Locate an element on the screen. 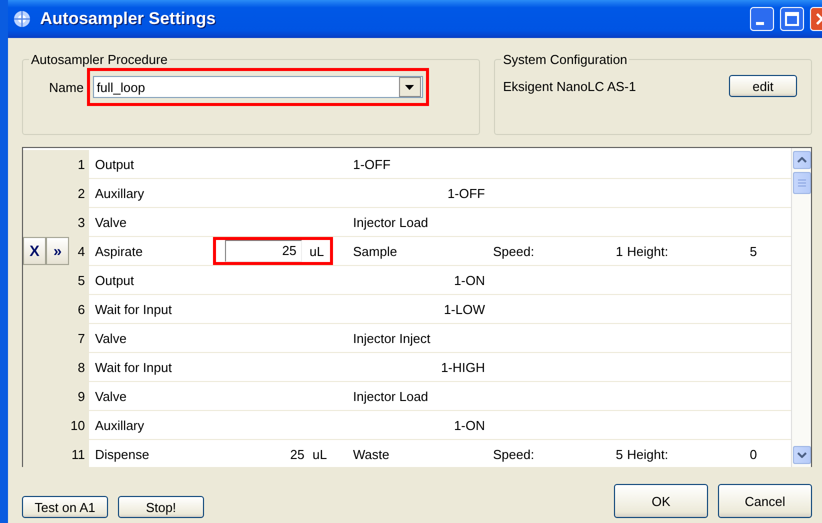  grip-icon is located at coordinates (802, 183).